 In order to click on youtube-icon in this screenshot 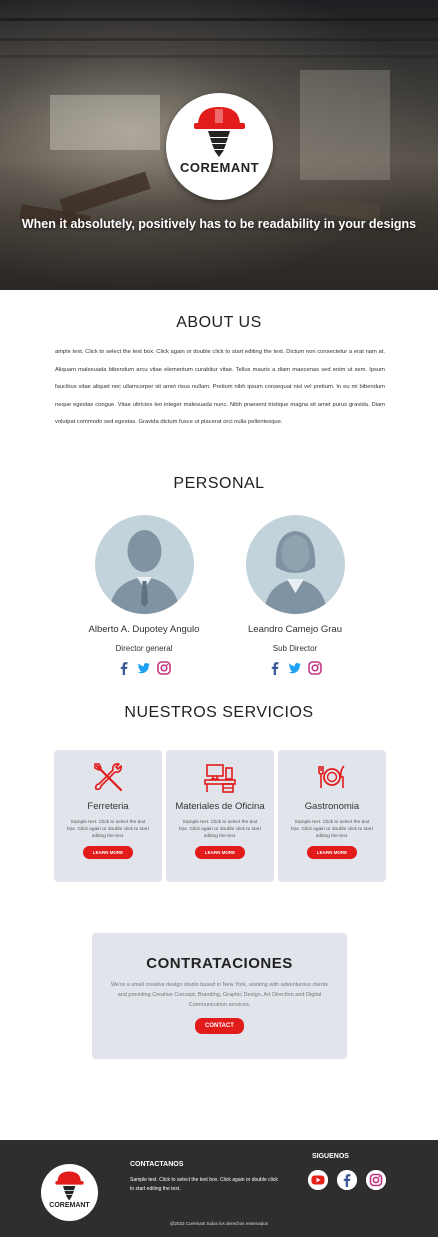, I will do `click(318, 1180)`.